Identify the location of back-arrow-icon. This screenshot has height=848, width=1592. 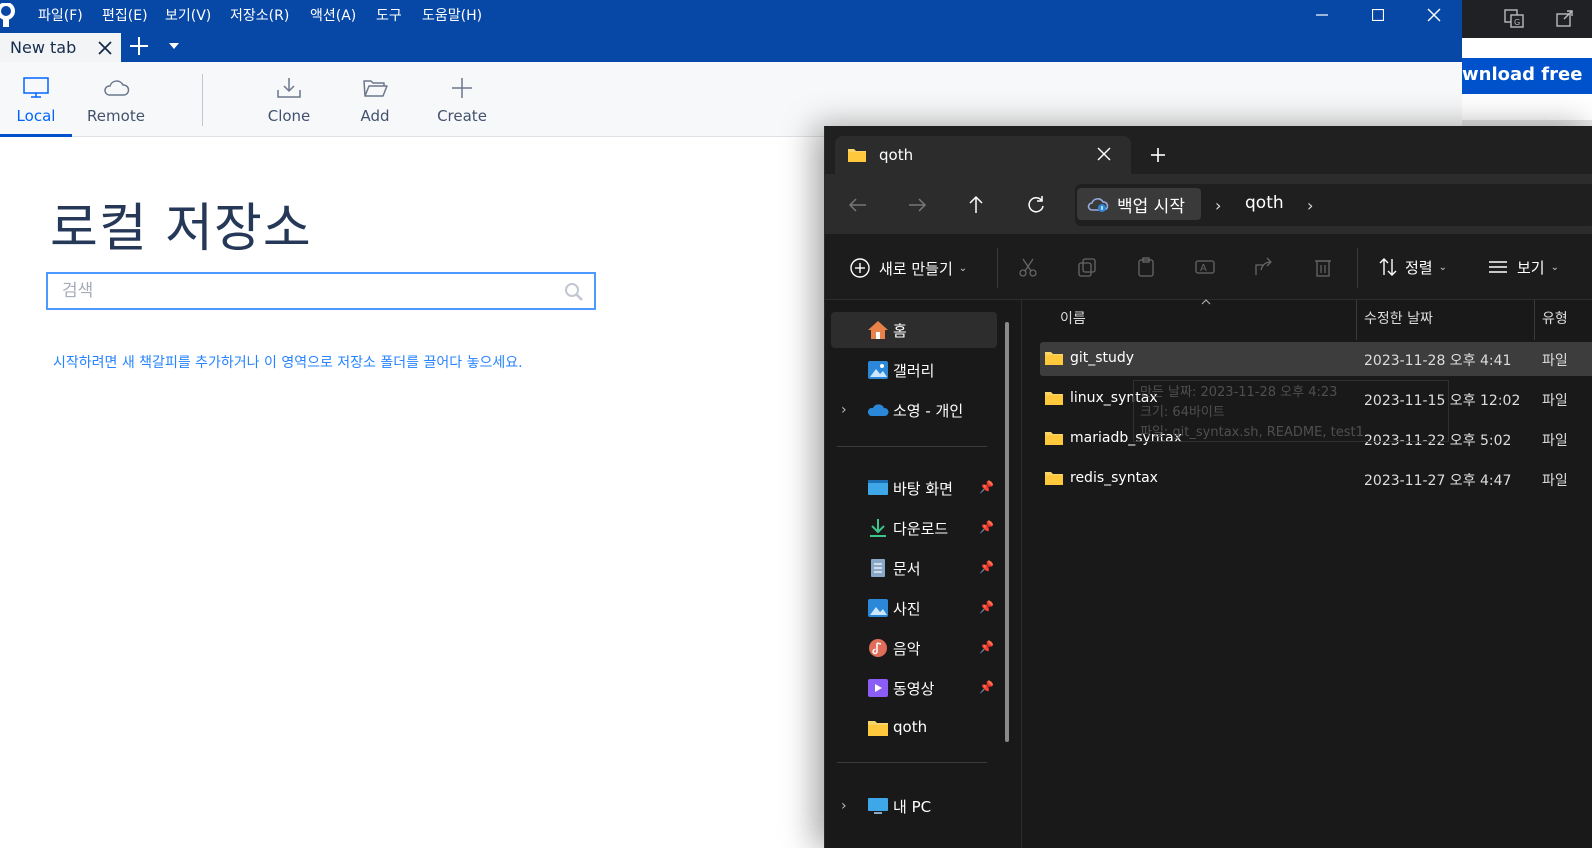
(858, 205).